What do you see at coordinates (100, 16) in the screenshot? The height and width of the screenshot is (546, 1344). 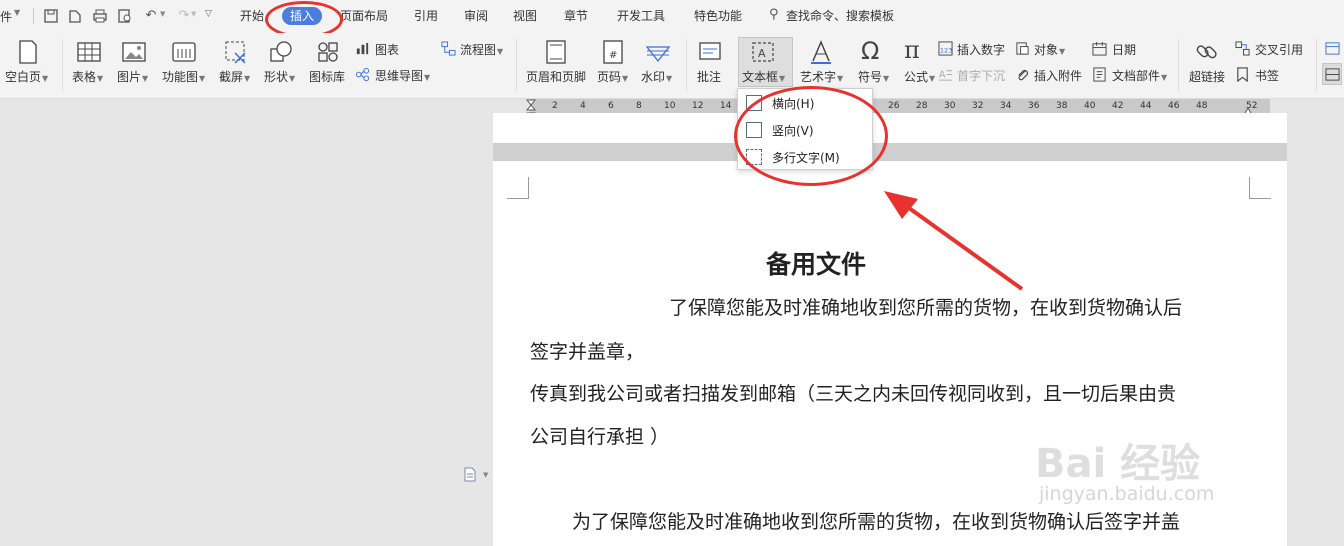 I see `print-icon` at bounding box center [100, 16].